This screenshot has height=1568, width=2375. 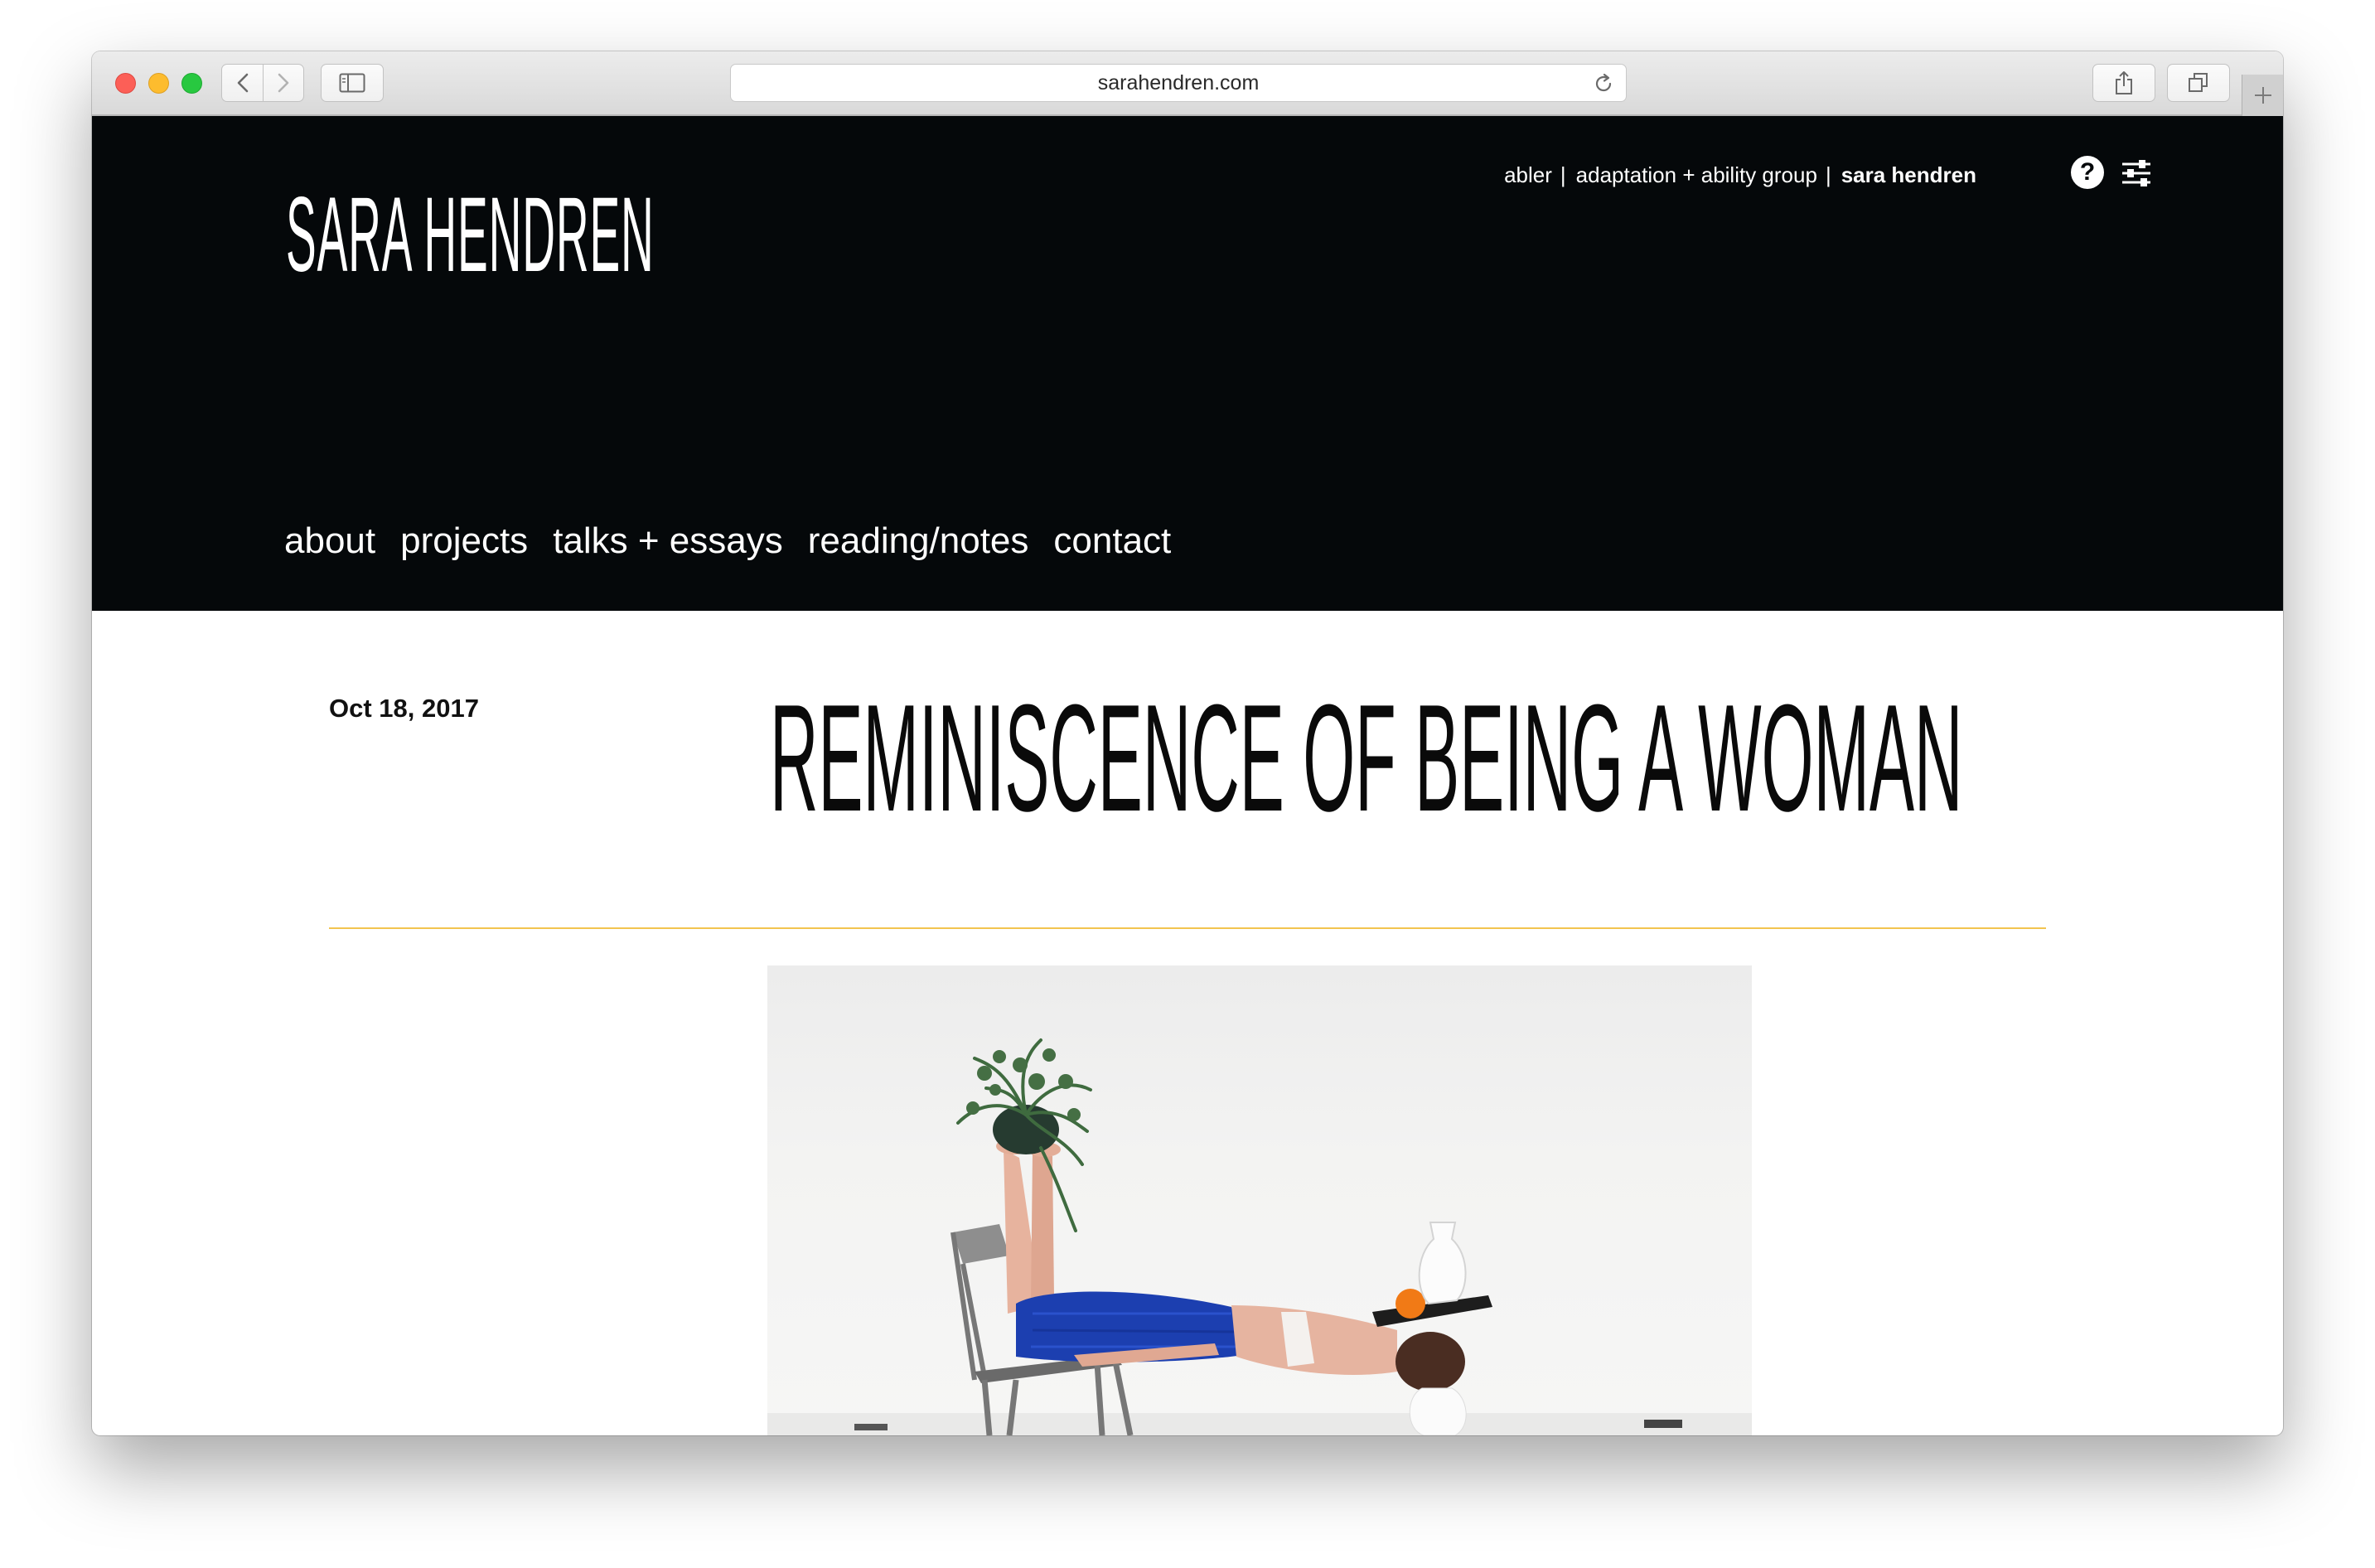 I want to click on nav-projects: projects, so click(x=464, y=541).